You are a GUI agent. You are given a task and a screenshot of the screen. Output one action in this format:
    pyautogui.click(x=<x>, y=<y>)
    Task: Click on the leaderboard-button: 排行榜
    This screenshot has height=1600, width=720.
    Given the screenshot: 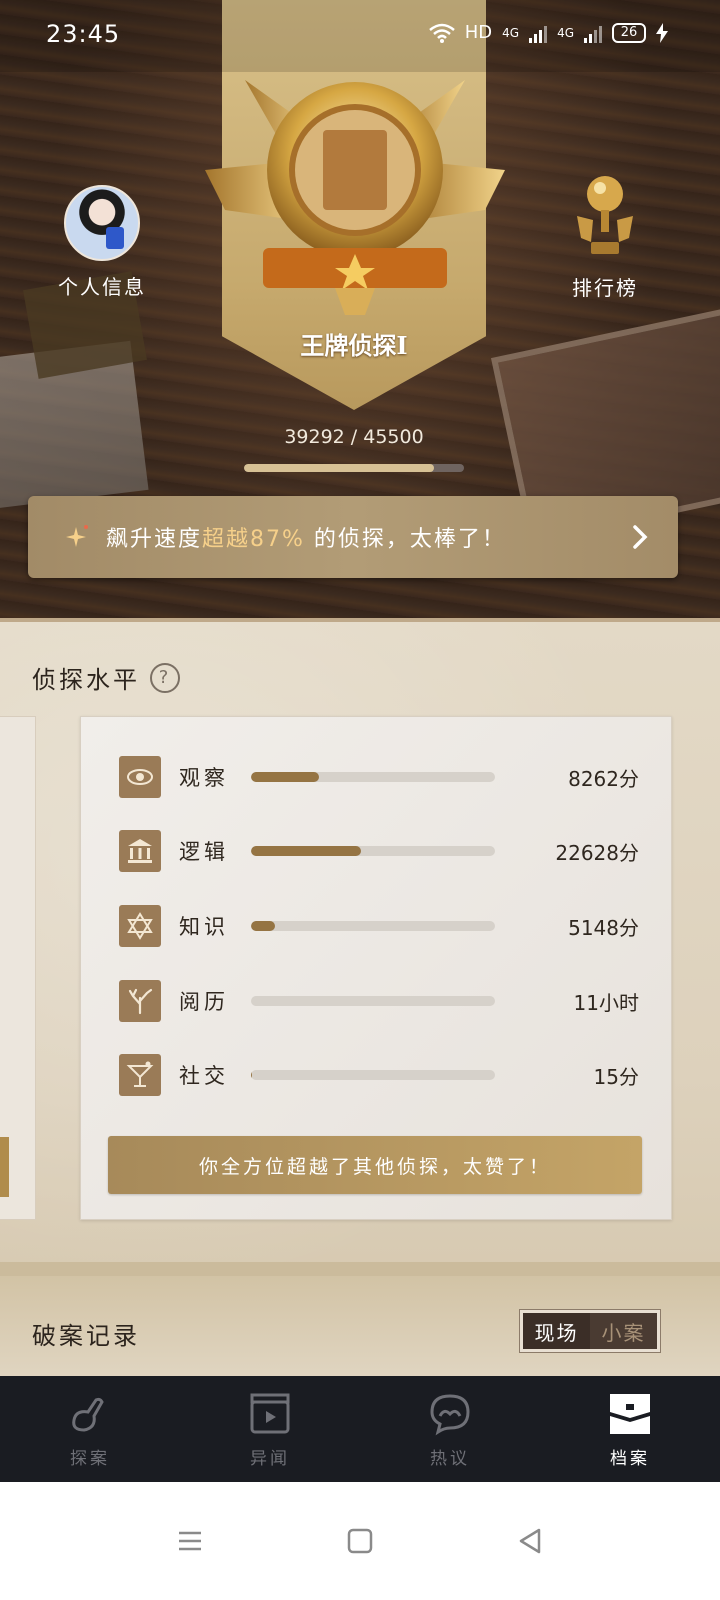 What is the action you would take?
    pyautogui.click(x=605, y=236)
    